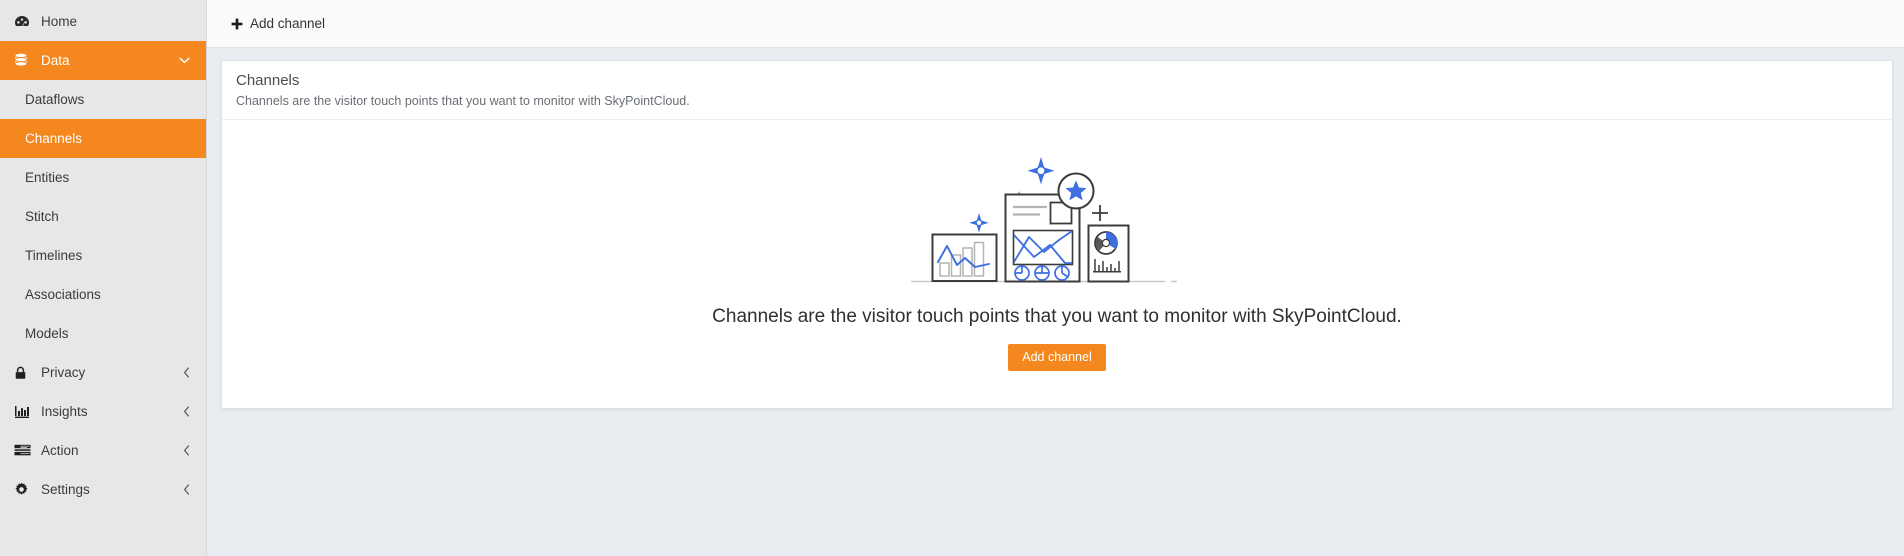 This screenshot has height=556, width=1904. What do you see at coordinates (103, 255) in the screenshot?
I see `sidebar-item-timelines: Timelines` at bounding box center [103, 255].